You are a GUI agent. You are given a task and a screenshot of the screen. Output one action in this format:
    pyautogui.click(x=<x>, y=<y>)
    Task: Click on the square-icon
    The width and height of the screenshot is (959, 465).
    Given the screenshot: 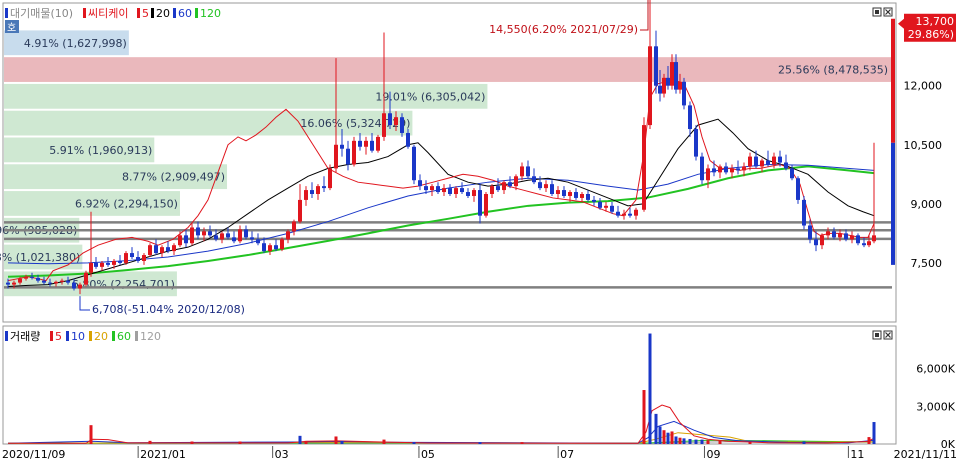 What is the action you would take?
    pyautogui.click(x=877, y=12)
    